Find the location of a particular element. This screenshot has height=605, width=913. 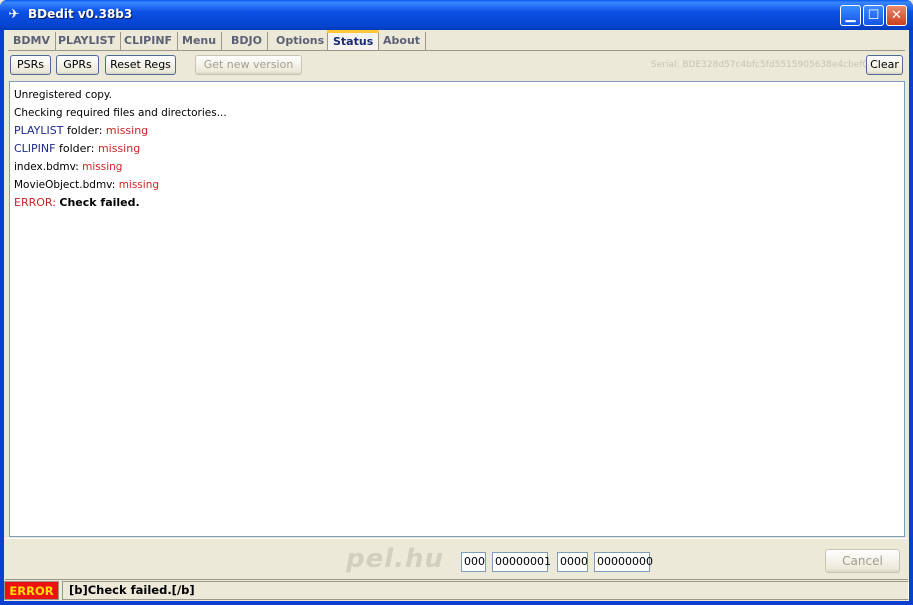

maximize-button: ☐ is located at coordinates (873, 15).